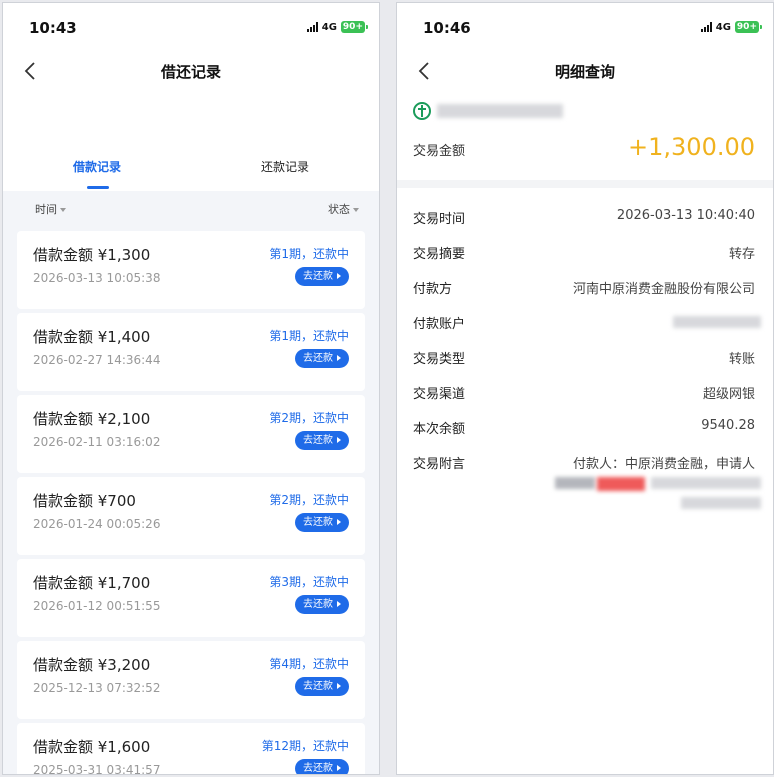  I want to click on amount-value: +1,300.00, so click(691, 147).